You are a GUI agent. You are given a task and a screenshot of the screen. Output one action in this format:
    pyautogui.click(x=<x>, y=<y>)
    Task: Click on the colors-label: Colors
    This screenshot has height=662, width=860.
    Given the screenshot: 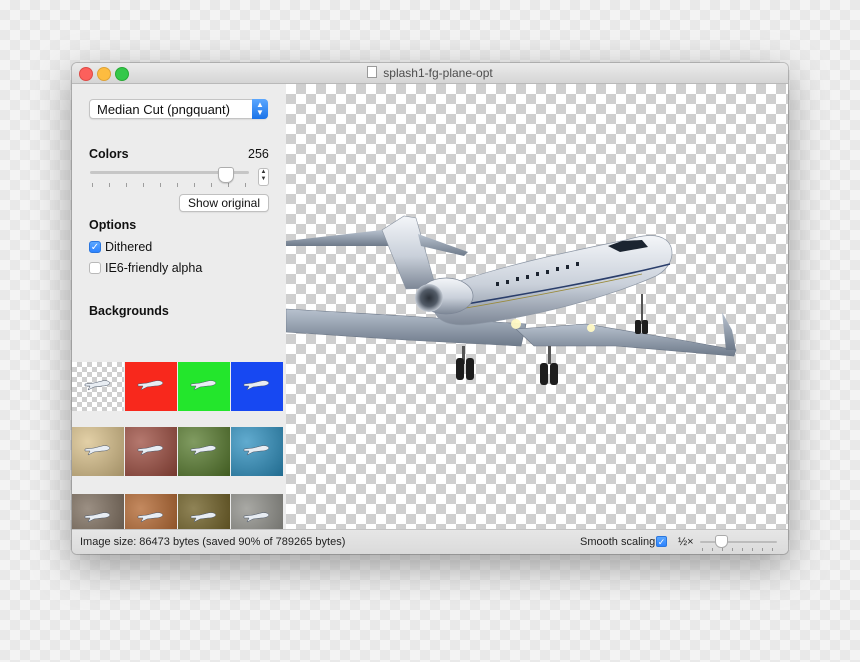 What is the action you would take?
    pyautogui.click(x=109, y=154)
    